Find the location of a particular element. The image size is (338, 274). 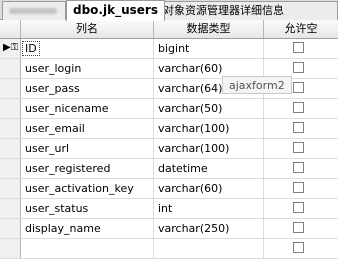

column-name-cell is located at coordinates (87, 248).